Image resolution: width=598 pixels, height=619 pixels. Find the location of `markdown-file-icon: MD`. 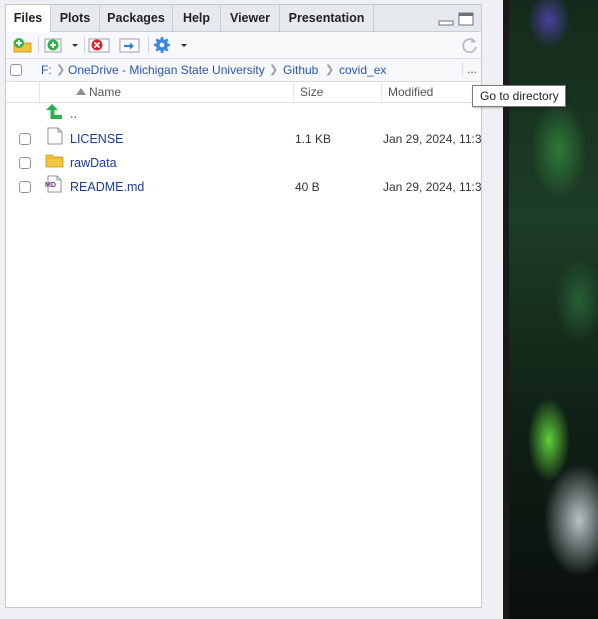

markdown-file-icon: MD is located at coordinates (53, 184).